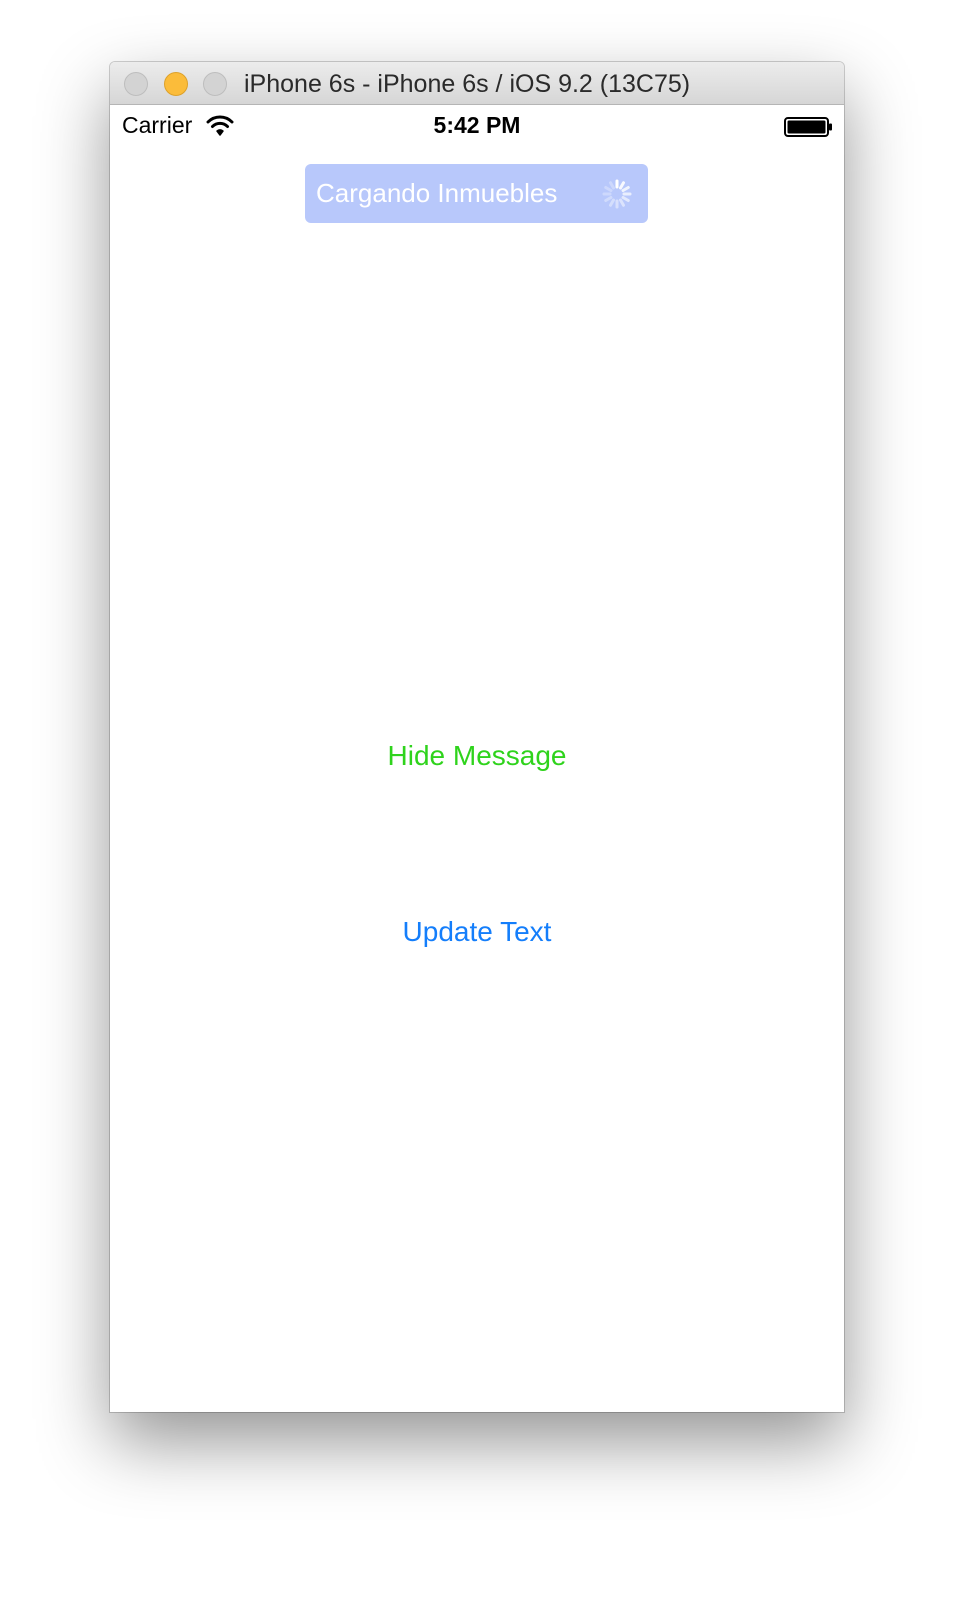 The image size is (974, 1602). What do you see at coordinates (808, 127) in the screenshot?
I see `battery-icon` at bounding box center [808, 127].